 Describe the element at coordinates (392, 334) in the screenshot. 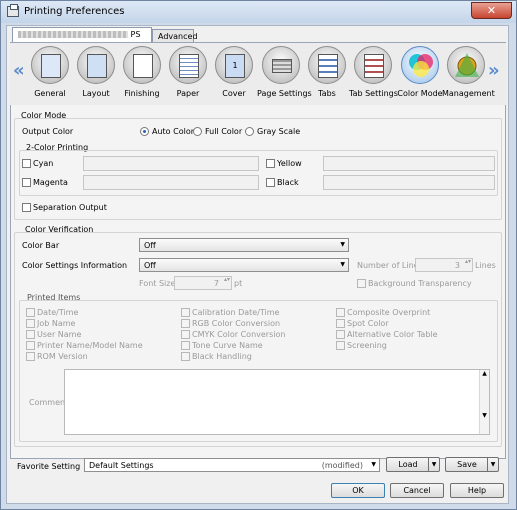

I see `alternative-color-table-label: Alternative Color Table` at that location.